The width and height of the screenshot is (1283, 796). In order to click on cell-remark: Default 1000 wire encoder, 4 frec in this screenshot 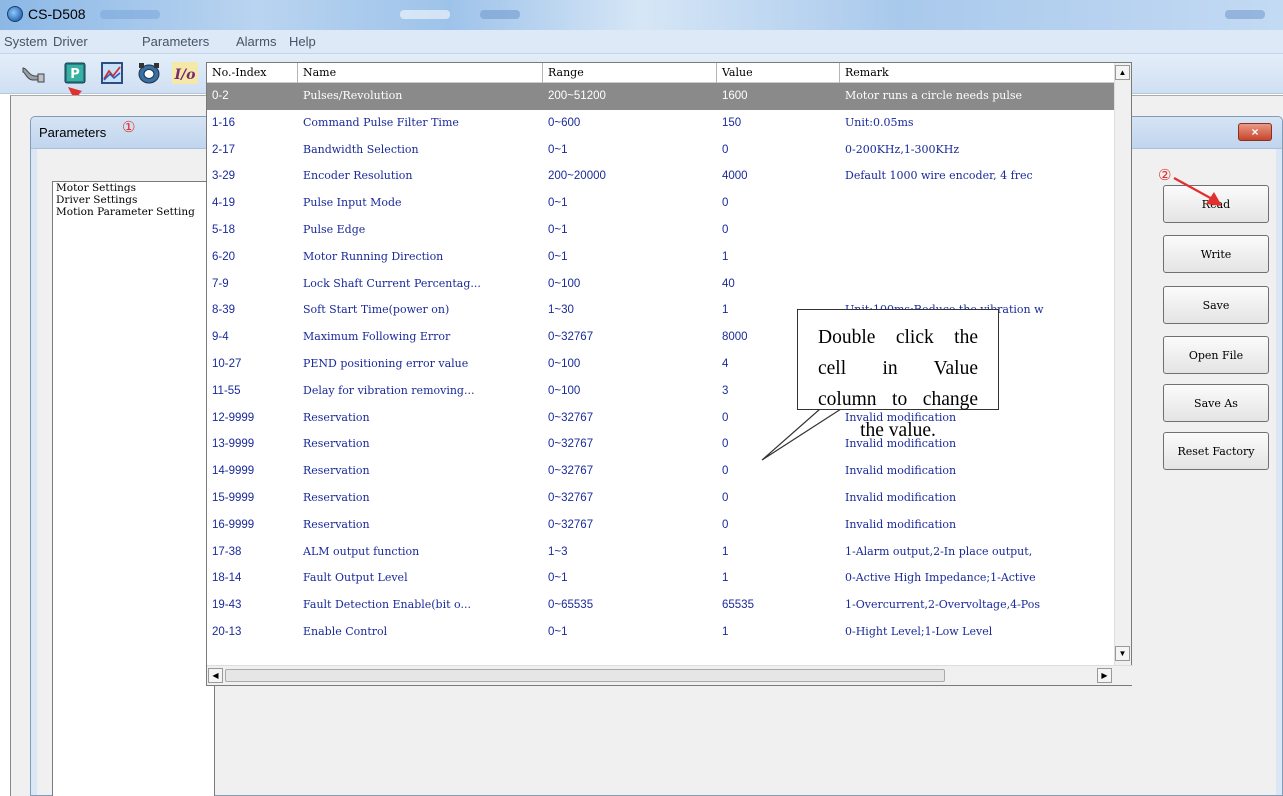, I will do `click(977, 176)`.